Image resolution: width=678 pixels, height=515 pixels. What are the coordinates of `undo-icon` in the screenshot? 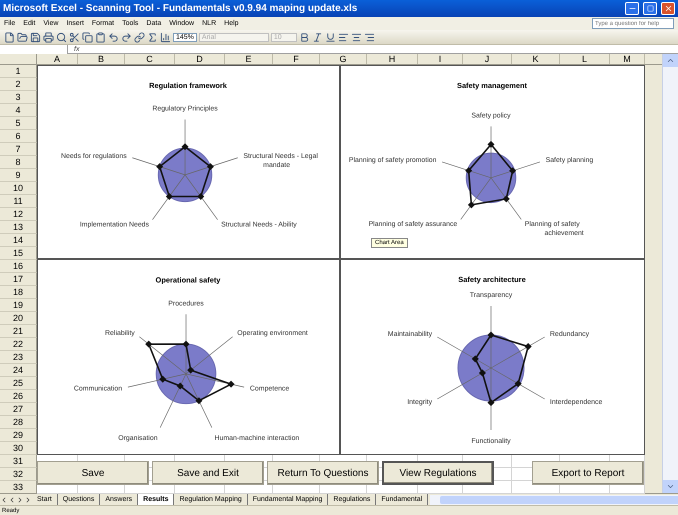 It's located at (113, 37).